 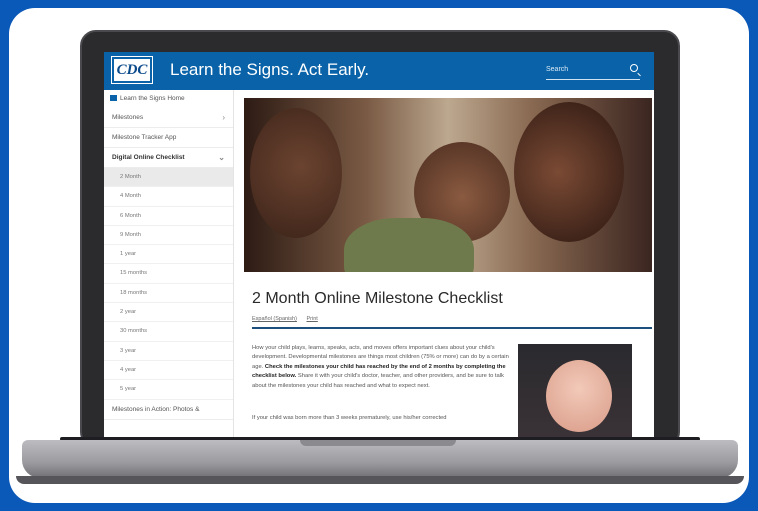 What do you see at coordinates (168, 197) in the screenshot?
I see `sidebar-subitem-4-month: 4 Month` at bounding box center [168, 197].